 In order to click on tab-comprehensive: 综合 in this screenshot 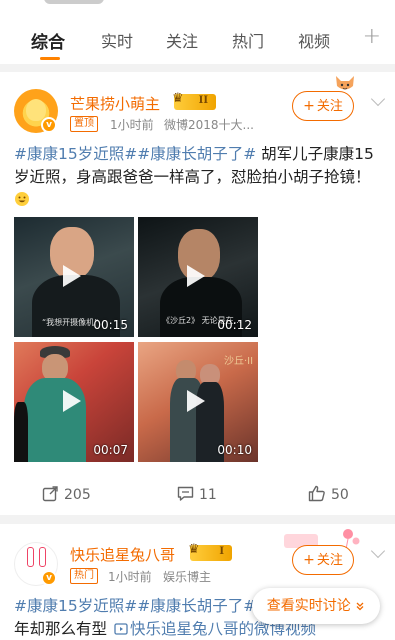, I will do `click(48, 40)`.